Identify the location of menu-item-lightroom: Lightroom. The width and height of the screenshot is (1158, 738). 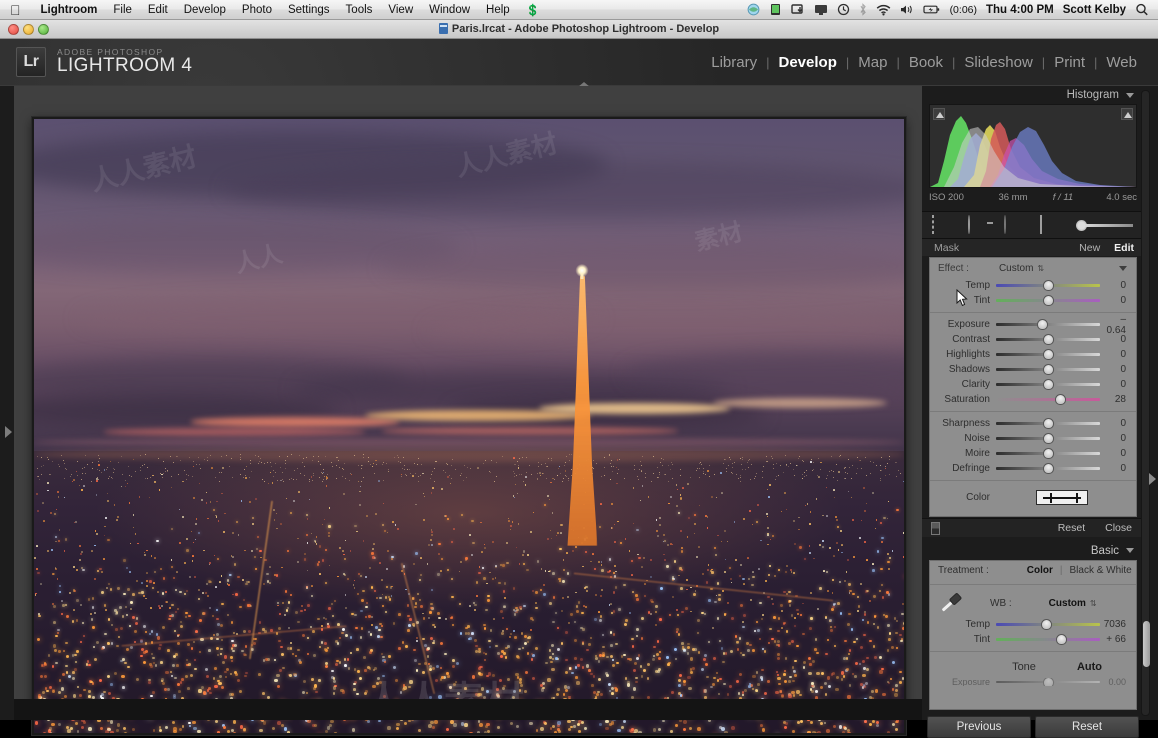
(69, 10).